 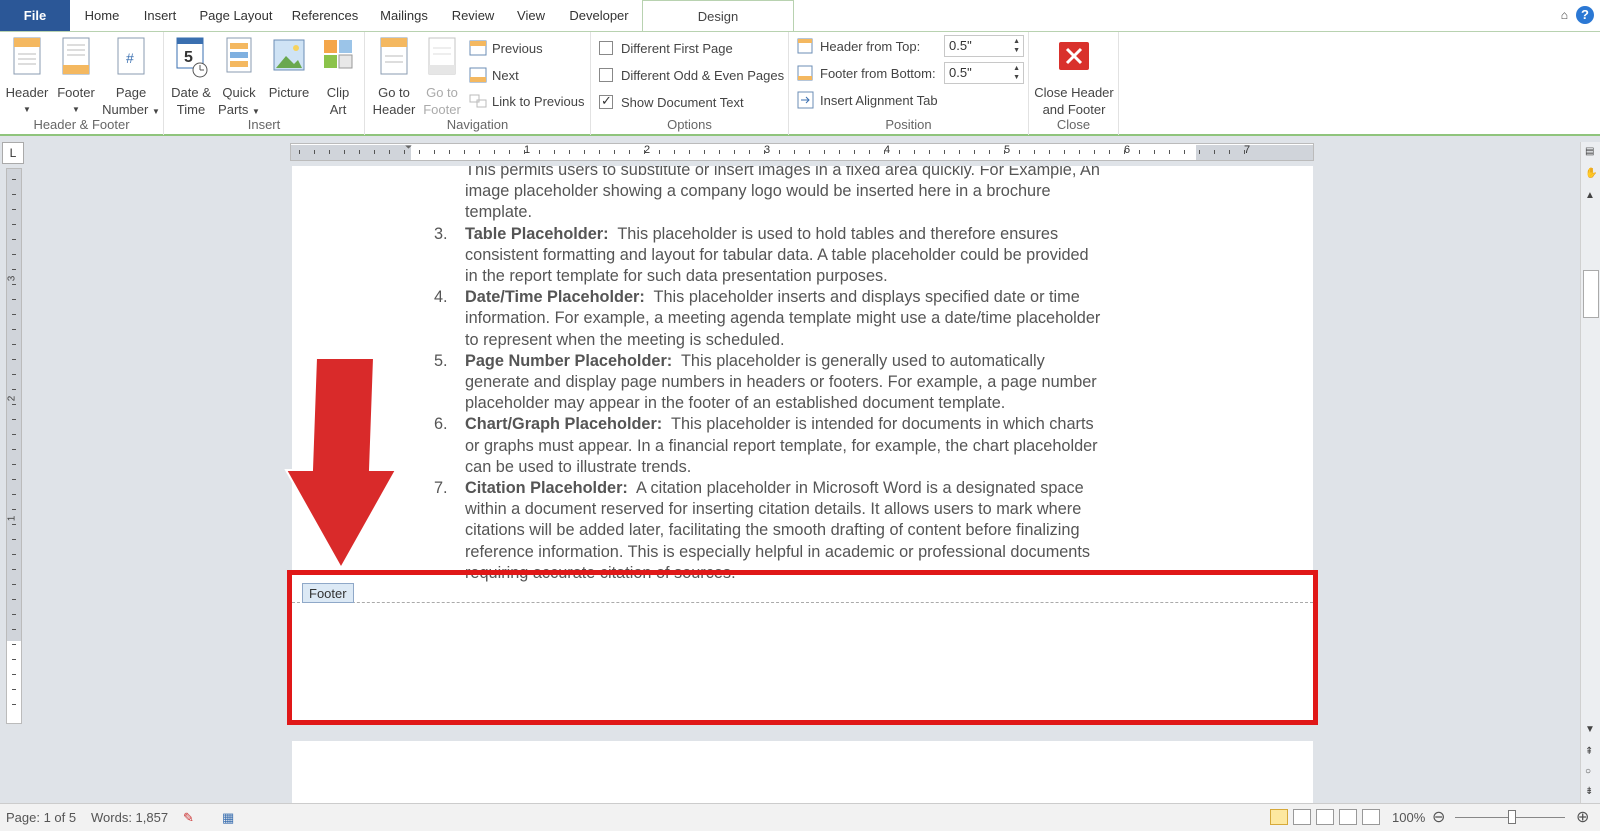 What do you see at coordinates (404, 15) in the screenshot?
I see `tab-mailings: Mailings` at bounding box center [404, 15].